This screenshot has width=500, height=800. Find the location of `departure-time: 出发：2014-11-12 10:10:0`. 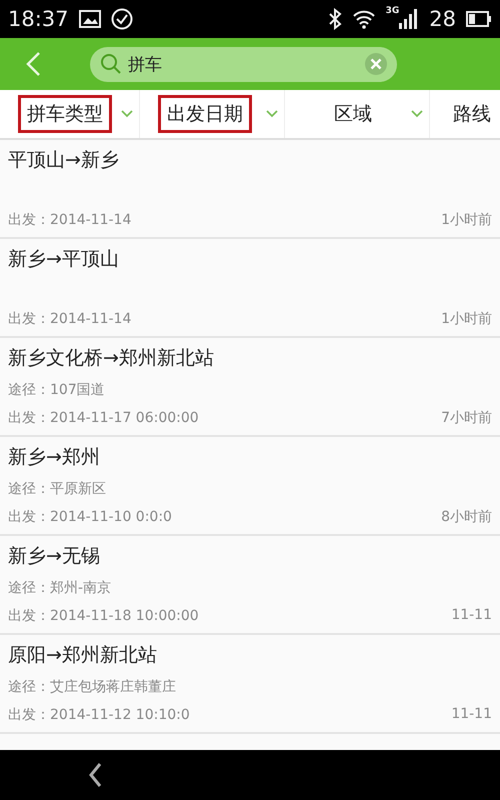

departure-time: 出发：2014-11-12 10:10:0 is located at coordinates (99, 715).